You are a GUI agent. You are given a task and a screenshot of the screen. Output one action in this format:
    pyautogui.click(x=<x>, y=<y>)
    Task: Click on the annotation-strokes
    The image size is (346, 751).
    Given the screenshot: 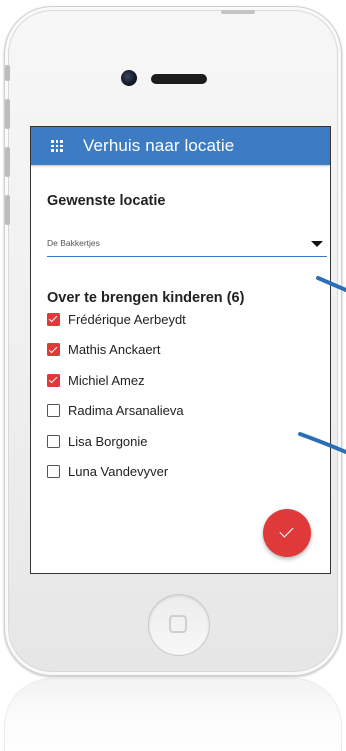 What is the action you would take?
    pyautogui.click(x=322, y=365)
    